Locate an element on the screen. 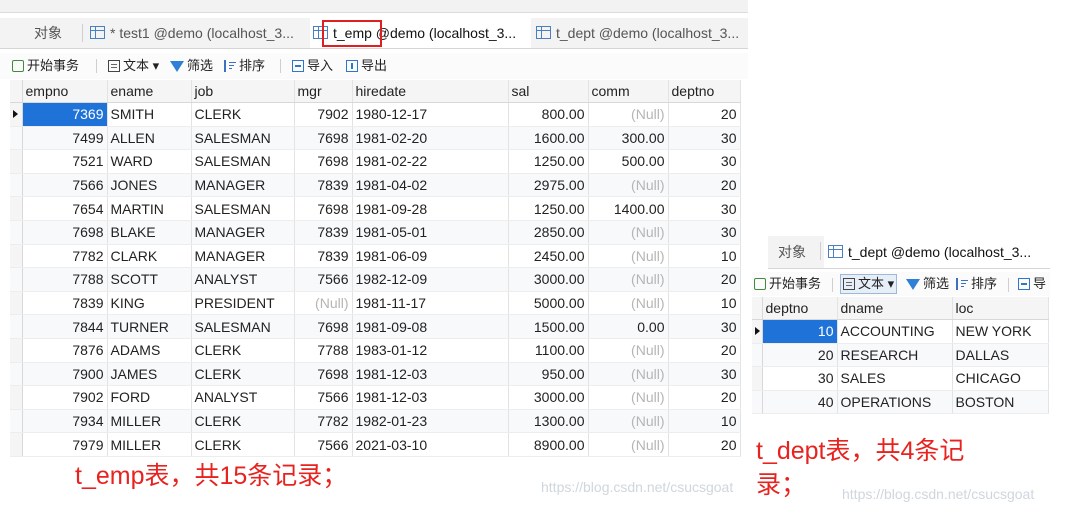 Image resolution: width=1068 pixels, height=514 pixels. filter-button: 筛选 is located at coordinates (927, 284).